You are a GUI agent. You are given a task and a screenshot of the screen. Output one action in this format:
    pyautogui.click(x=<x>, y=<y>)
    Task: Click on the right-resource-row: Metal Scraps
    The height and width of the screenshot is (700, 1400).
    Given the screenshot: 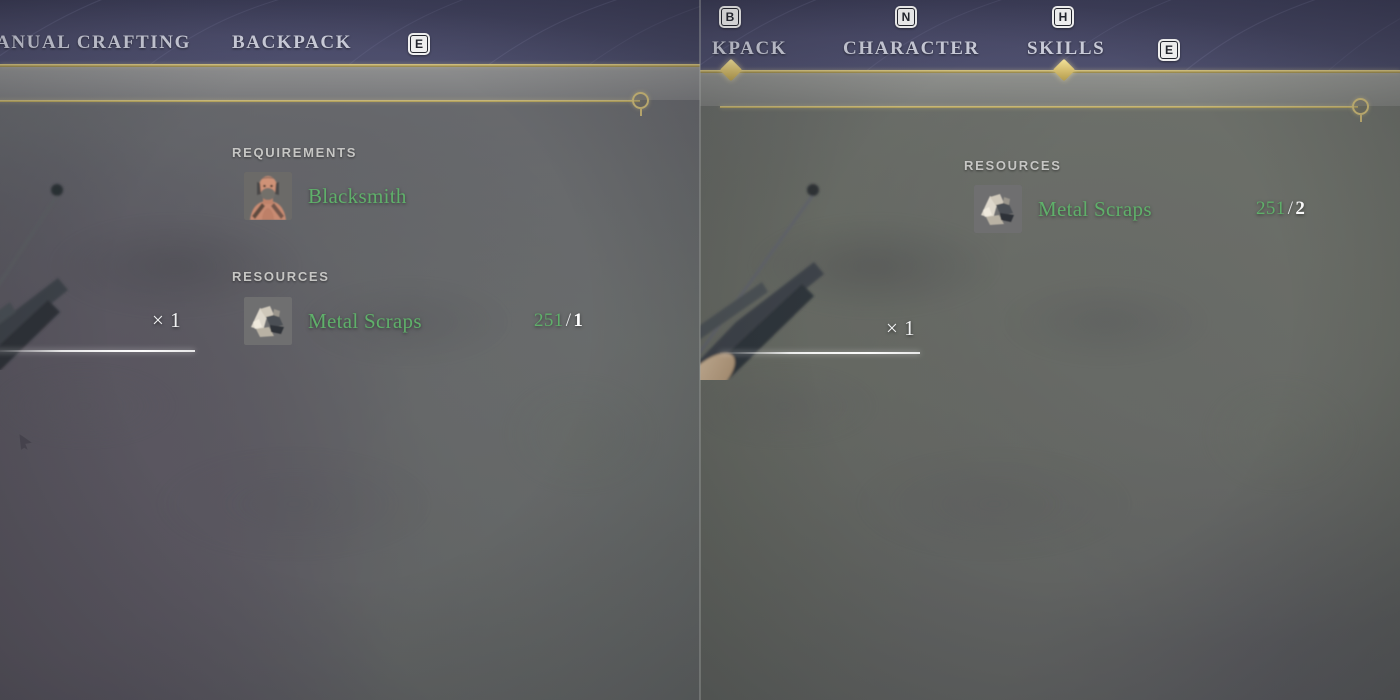 What is the action you would take?
    pyautogui.click(x=1063, y=209)
    